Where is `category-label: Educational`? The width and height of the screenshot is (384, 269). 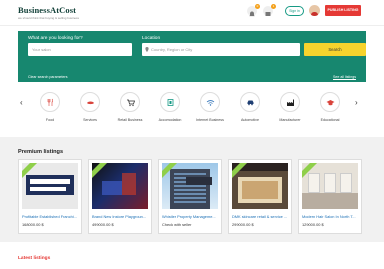 category-label: Educational is located at coordinates (330, 120).